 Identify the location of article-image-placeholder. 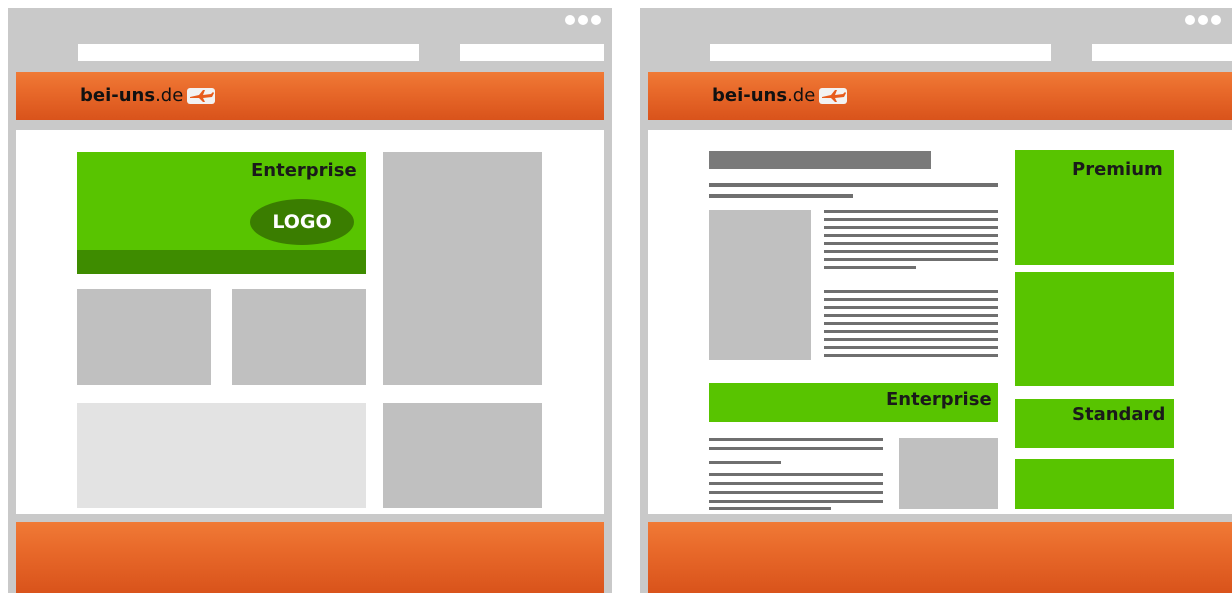
(760, 285).